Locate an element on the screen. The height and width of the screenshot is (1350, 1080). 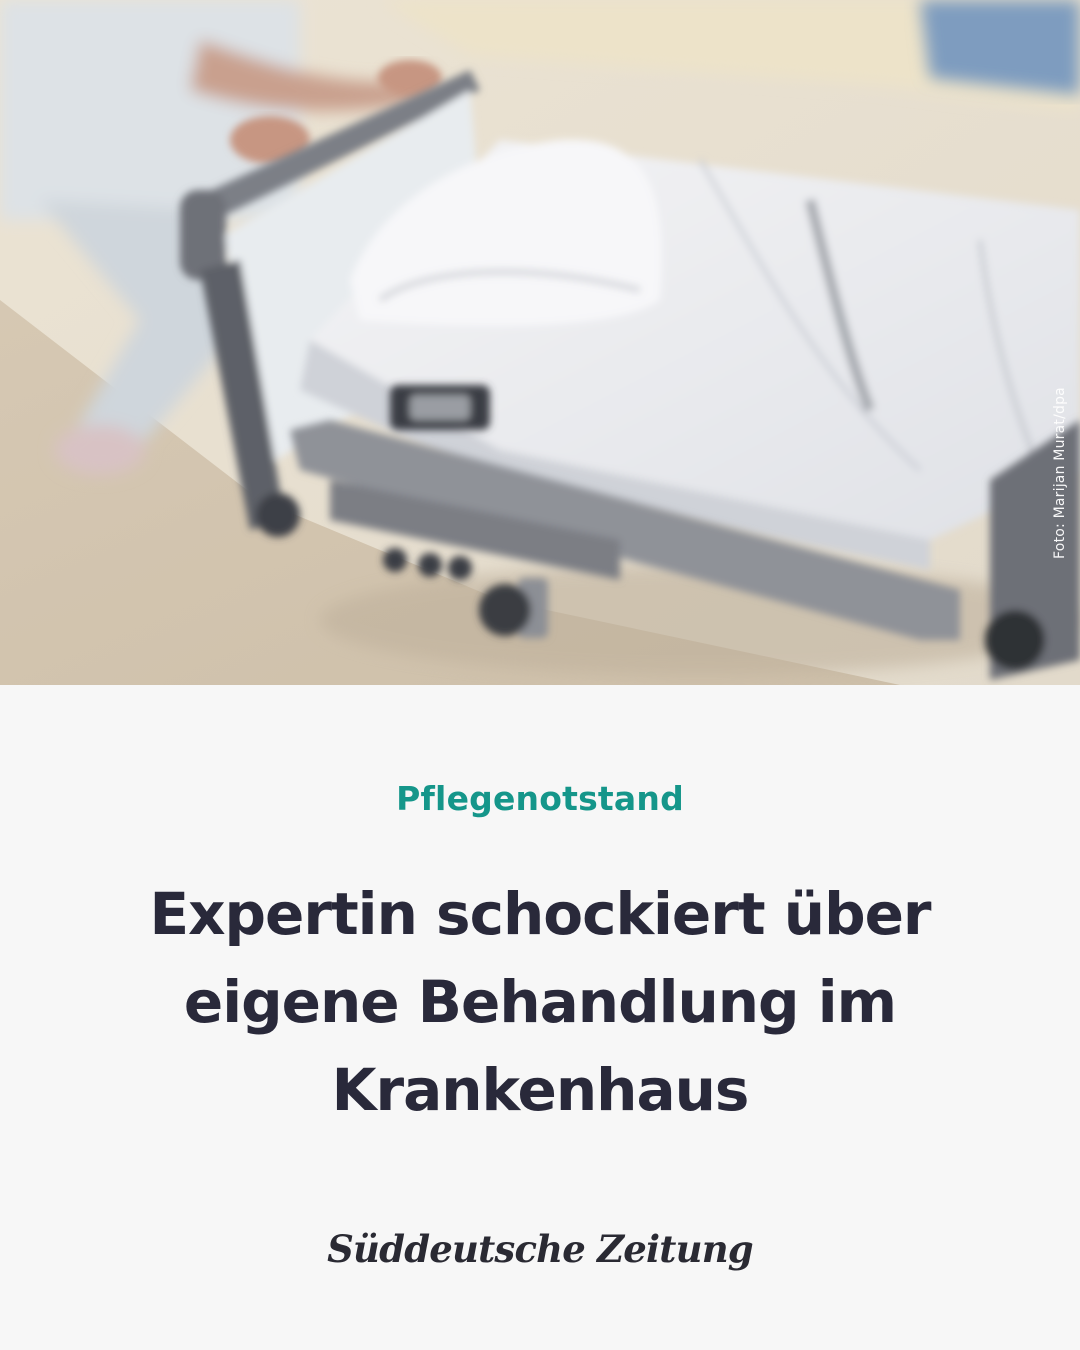
topic-kicker: Pflegenotstand is located at coordinates (540, 798).